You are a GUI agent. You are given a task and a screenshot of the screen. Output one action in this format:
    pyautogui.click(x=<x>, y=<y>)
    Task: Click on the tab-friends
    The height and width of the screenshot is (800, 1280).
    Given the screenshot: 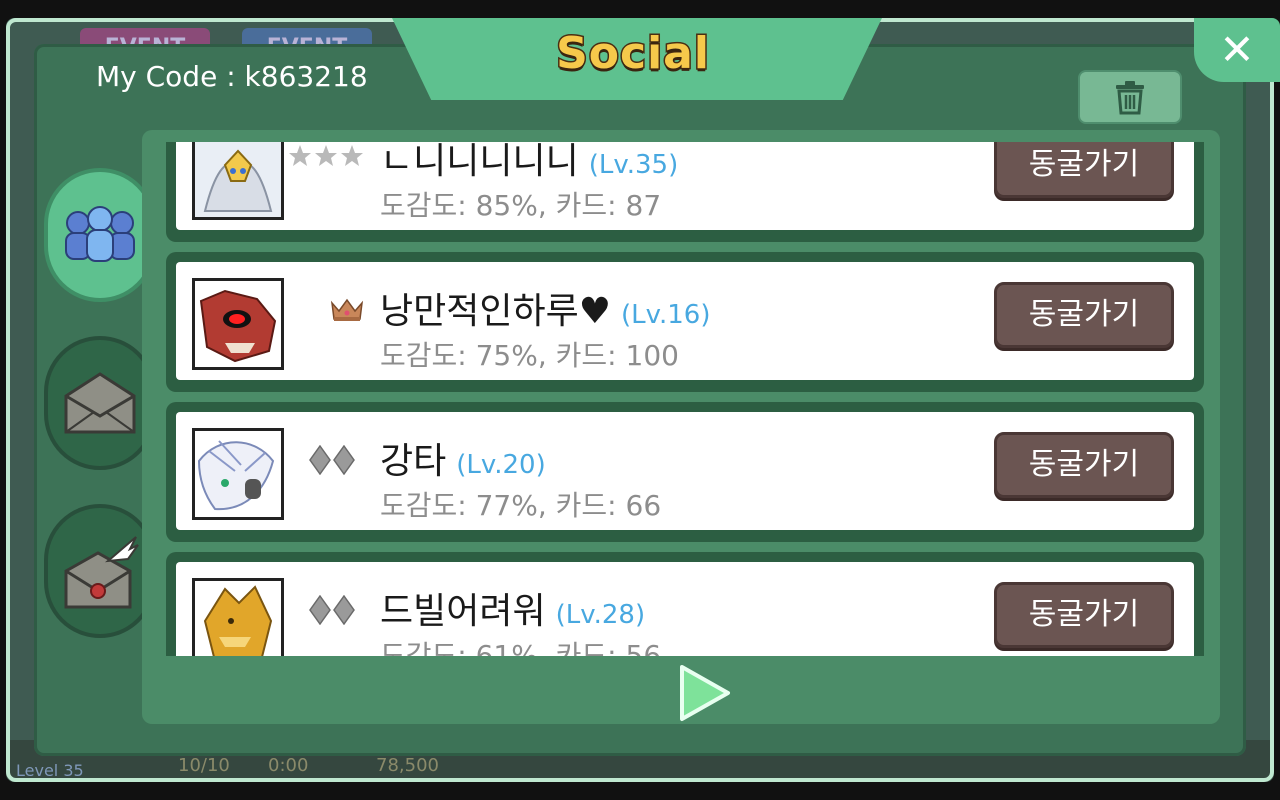 What is the action you would take?
    pyautogui.click(x=100, y=235)
    